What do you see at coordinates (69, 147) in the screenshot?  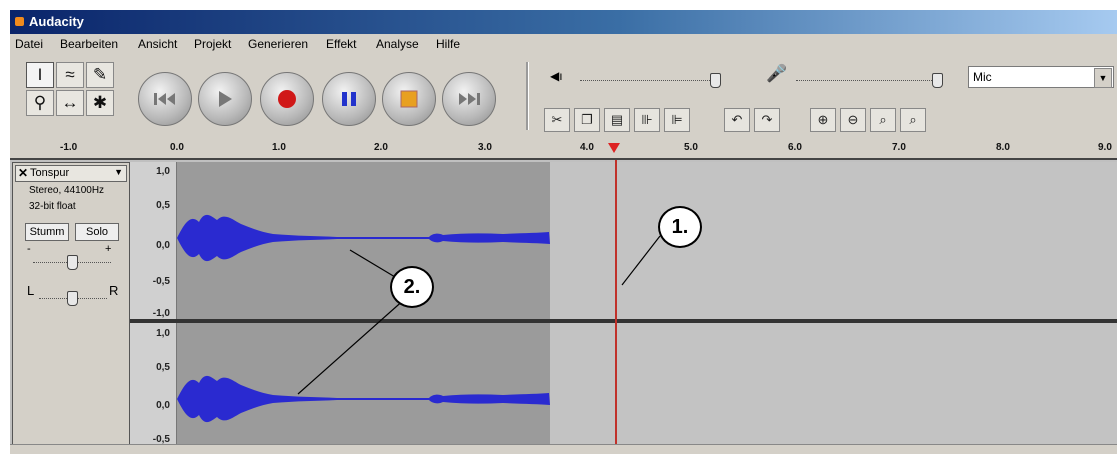 I see `ruler-tick: -1.0` at bounding box center [69, 147].